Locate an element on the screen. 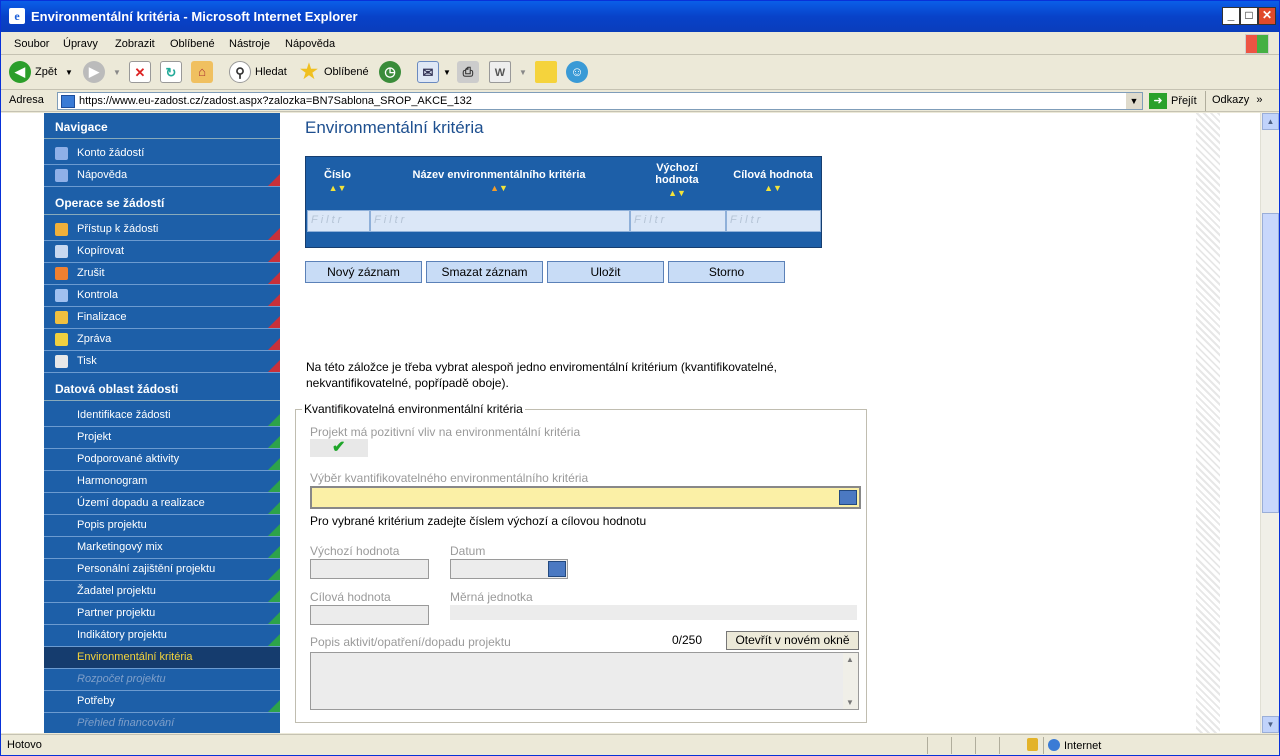 The image size is (1280, 756). edit-button: W ▼ is located at coordinates (508, 72).